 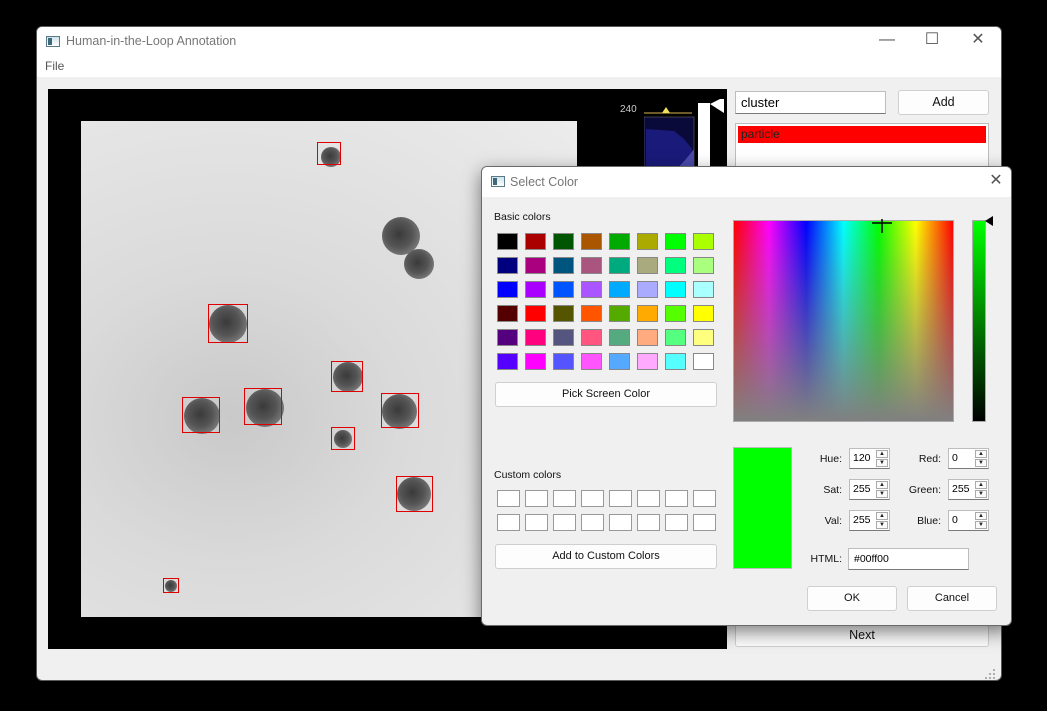 What do you see at coordinates (810, 102) in the screenshot?
I see `label-input` at bounding box center [810, 102].